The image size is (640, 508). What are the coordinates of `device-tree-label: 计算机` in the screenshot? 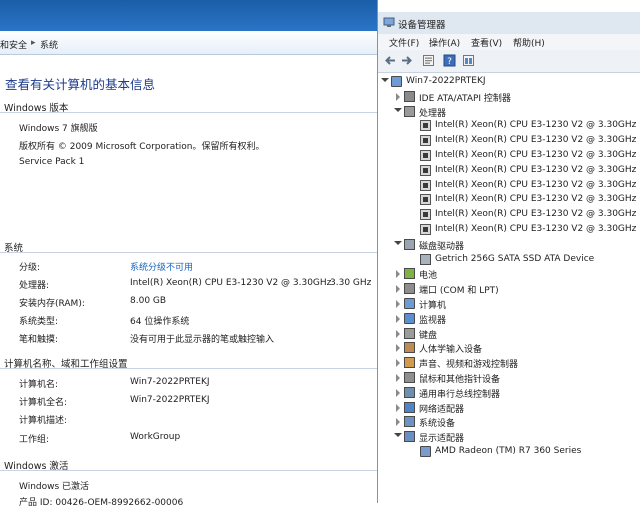 It's located at (433, 306).